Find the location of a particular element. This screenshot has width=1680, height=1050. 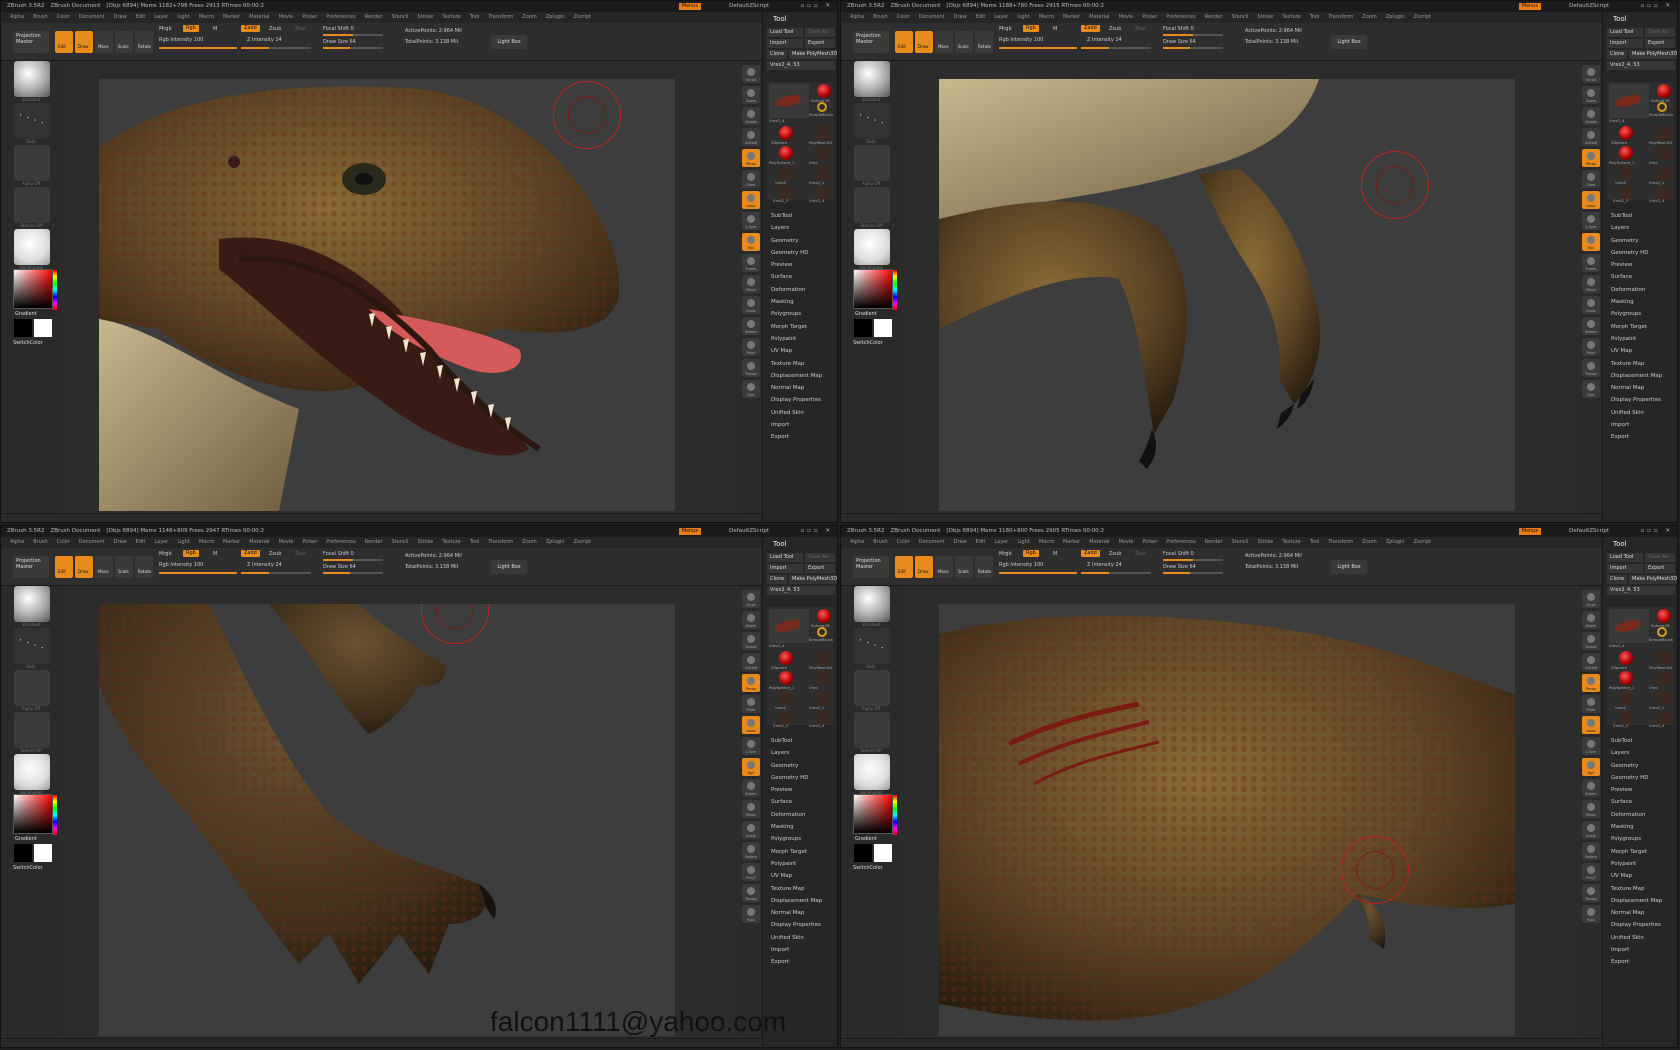

menu-item-edit: Edit is located at coordinates (981, 17).